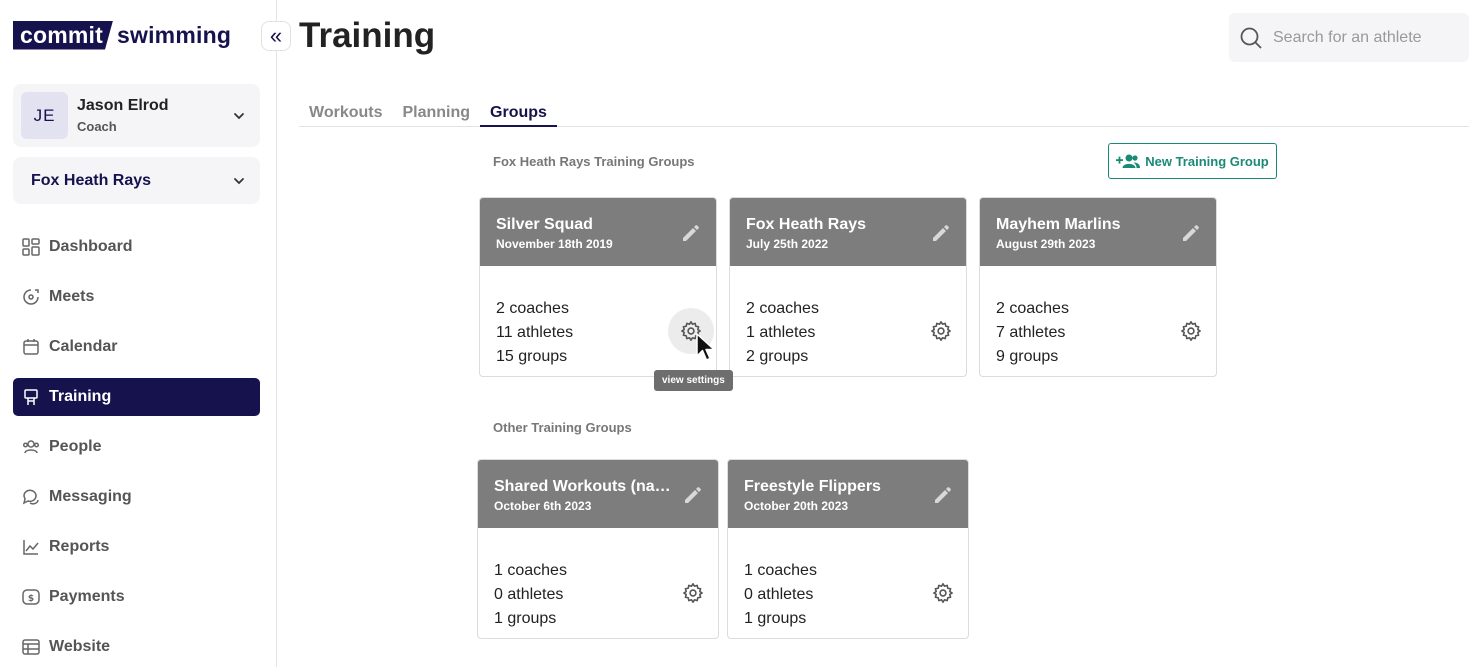 This screenshot has height=667, width=1469. I want to click on settings-tooltip: view settings, so click(693, 380).